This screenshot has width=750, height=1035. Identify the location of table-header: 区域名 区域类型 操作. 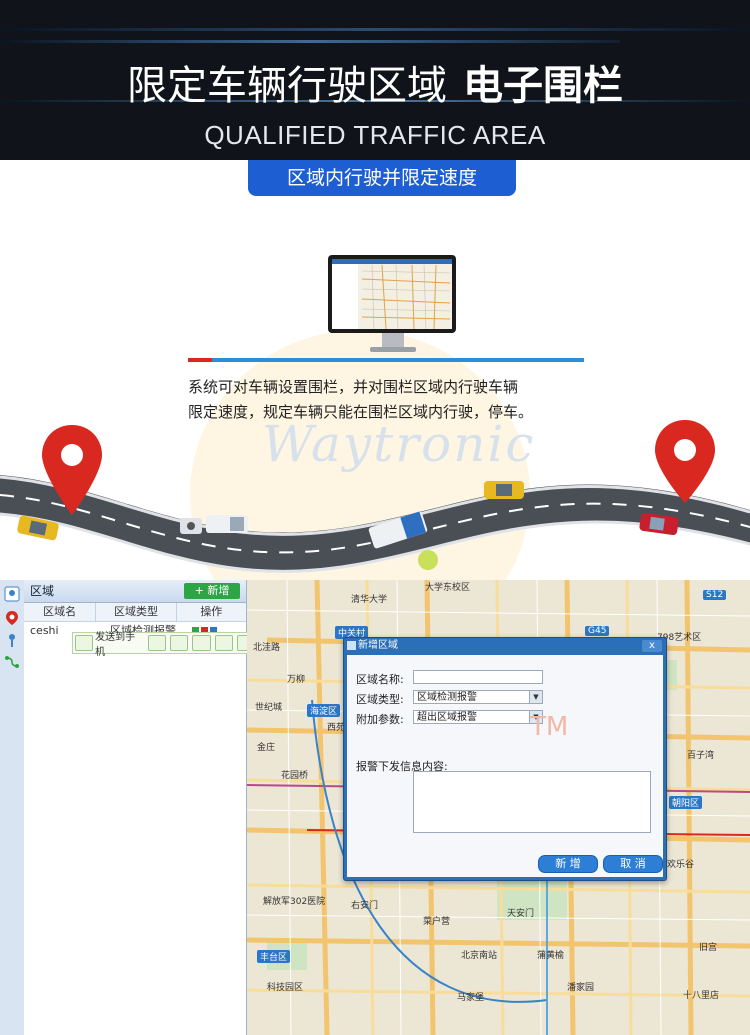
(135, 612).